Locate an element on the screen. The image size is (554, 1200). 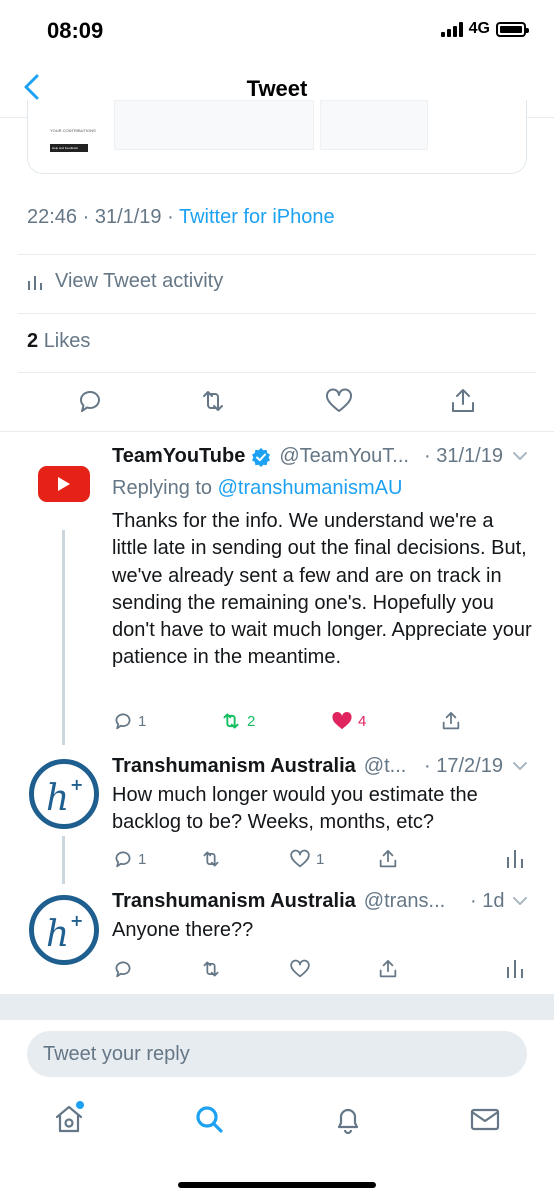
reply-button is located at coordinates (123, 969).